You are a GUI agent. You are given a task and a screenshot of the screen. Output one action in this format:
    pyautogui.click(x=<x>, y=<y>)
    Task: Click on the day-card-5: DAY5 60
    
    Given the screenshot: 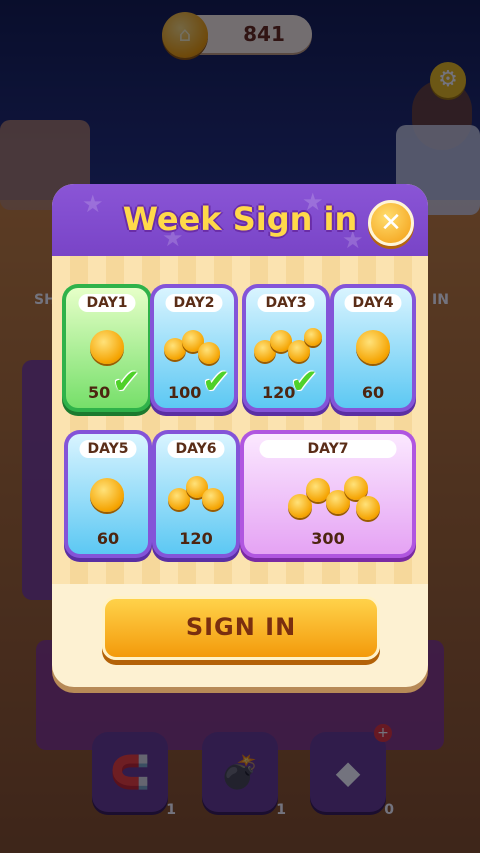 What is the action you would take?
    pyautogui.click(x=108, y=494)
    